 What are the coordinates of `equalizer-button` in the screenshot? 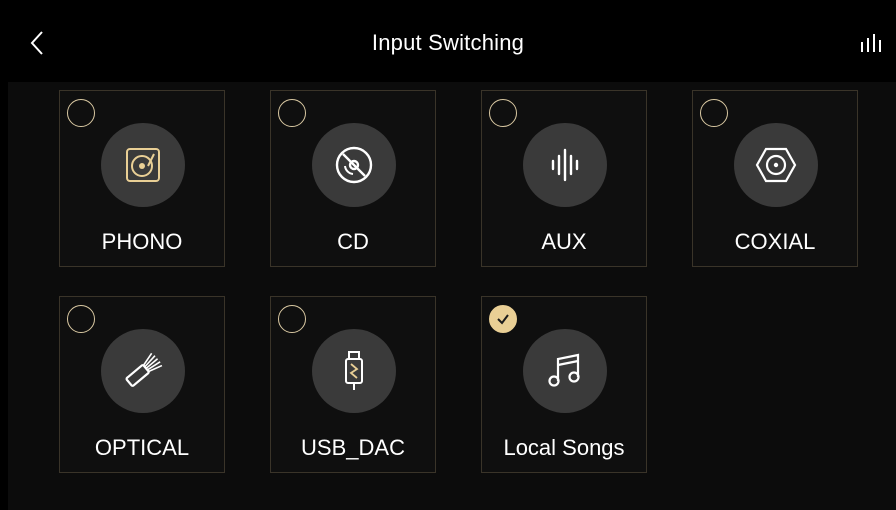 It's located at (871, 43).